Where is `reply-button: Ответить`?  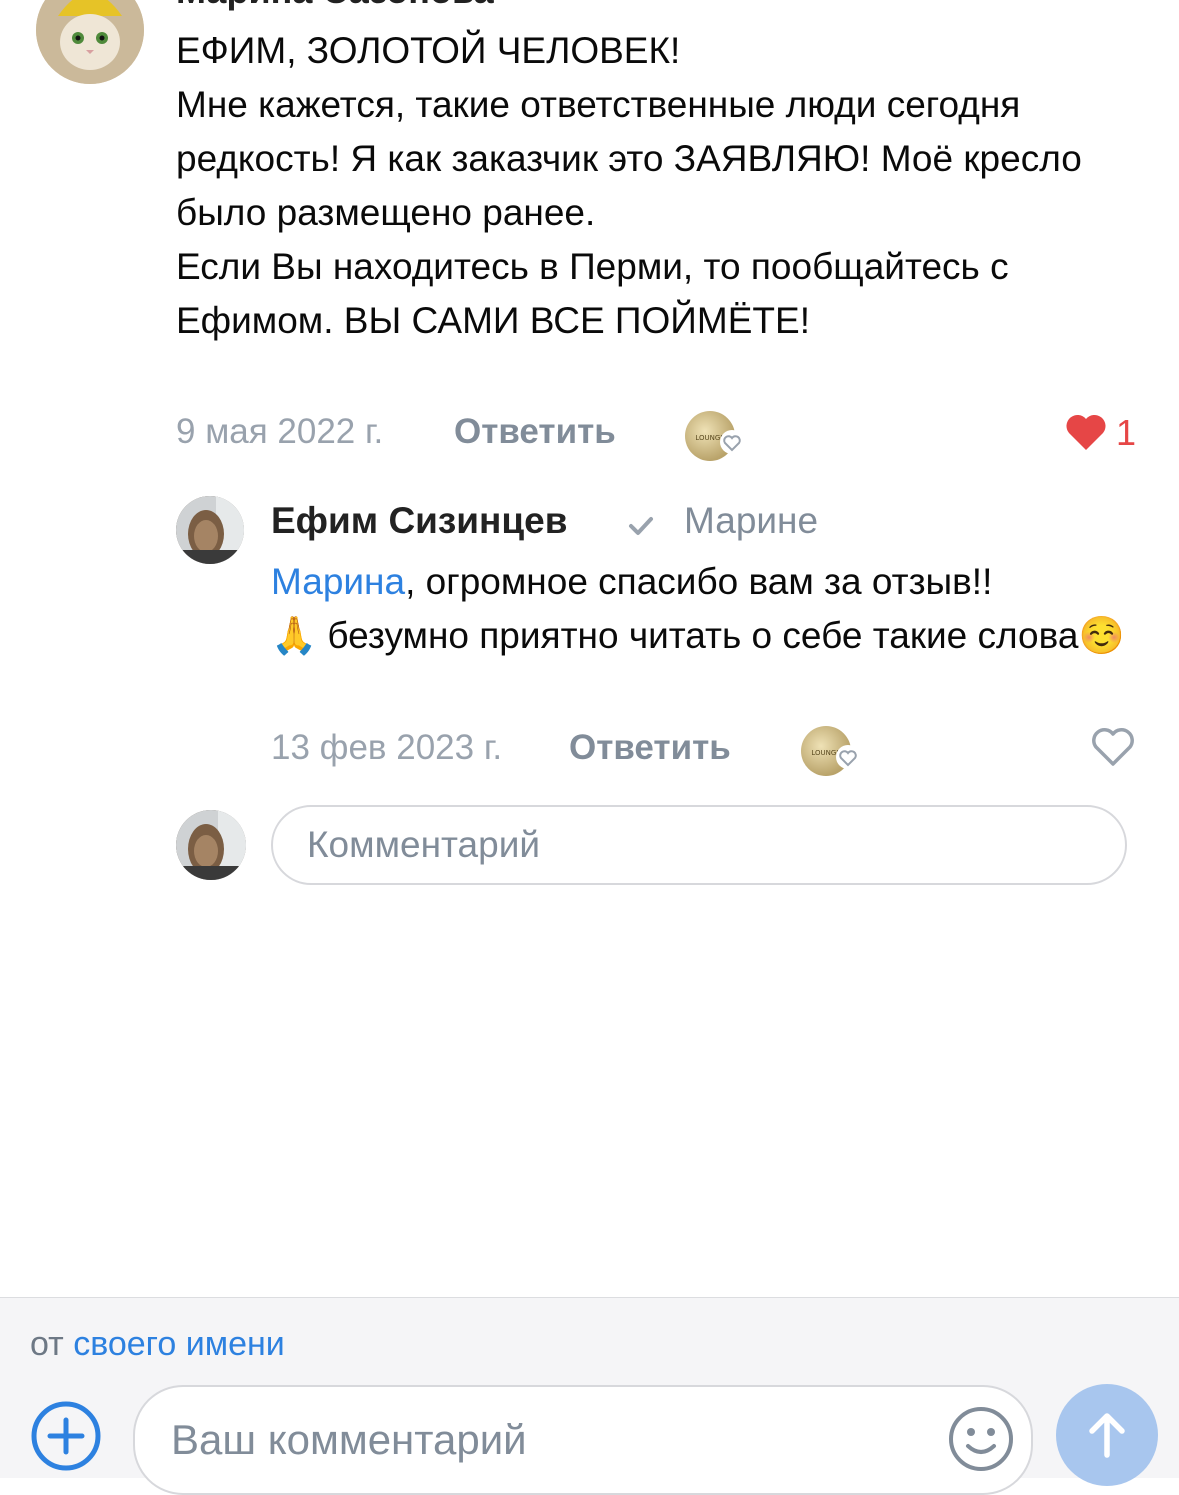 reply-button: Ответить is located at coordinates (535, 432).